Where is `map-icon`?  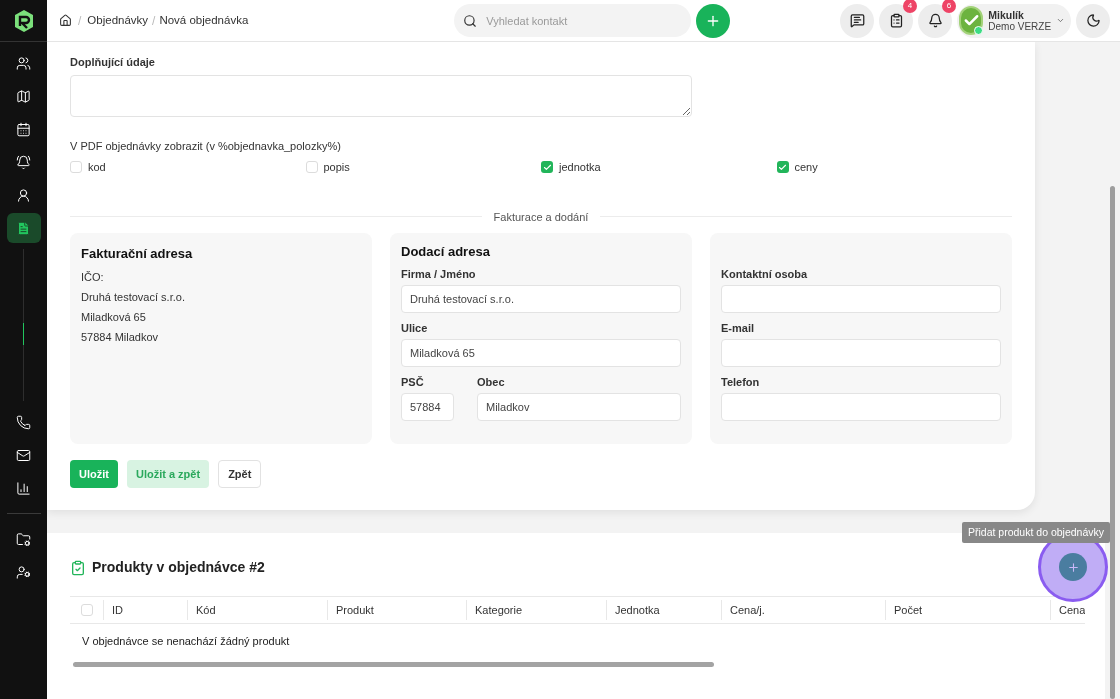
map-icon is located at coordinates (23, 96).